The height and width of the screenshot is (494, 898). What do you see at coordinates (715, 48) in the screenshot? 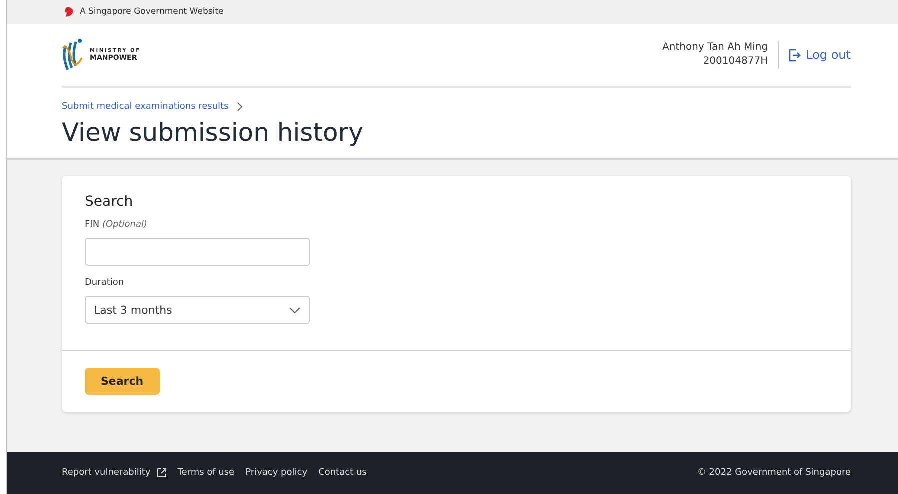
I see `user-name: Anthony Tan Ah Ming` at bounding box center [715, 48].